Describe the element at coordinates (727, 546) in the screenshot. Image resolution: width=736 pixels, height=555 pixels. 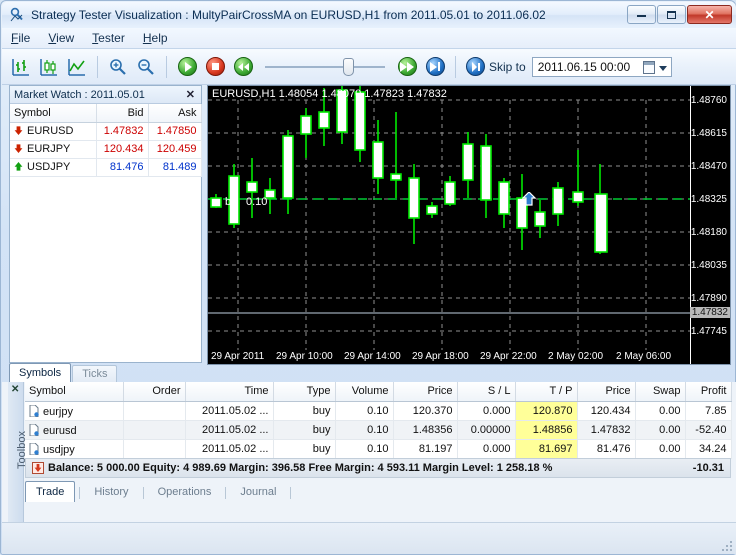
I see `resize-grip-icon` at that location.